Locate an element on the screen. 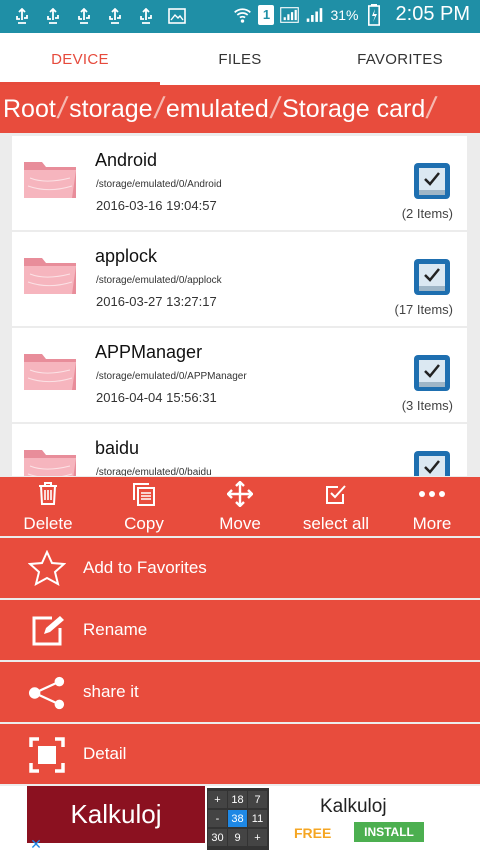  select-all-button: select all is located at coordinates (336, 506).